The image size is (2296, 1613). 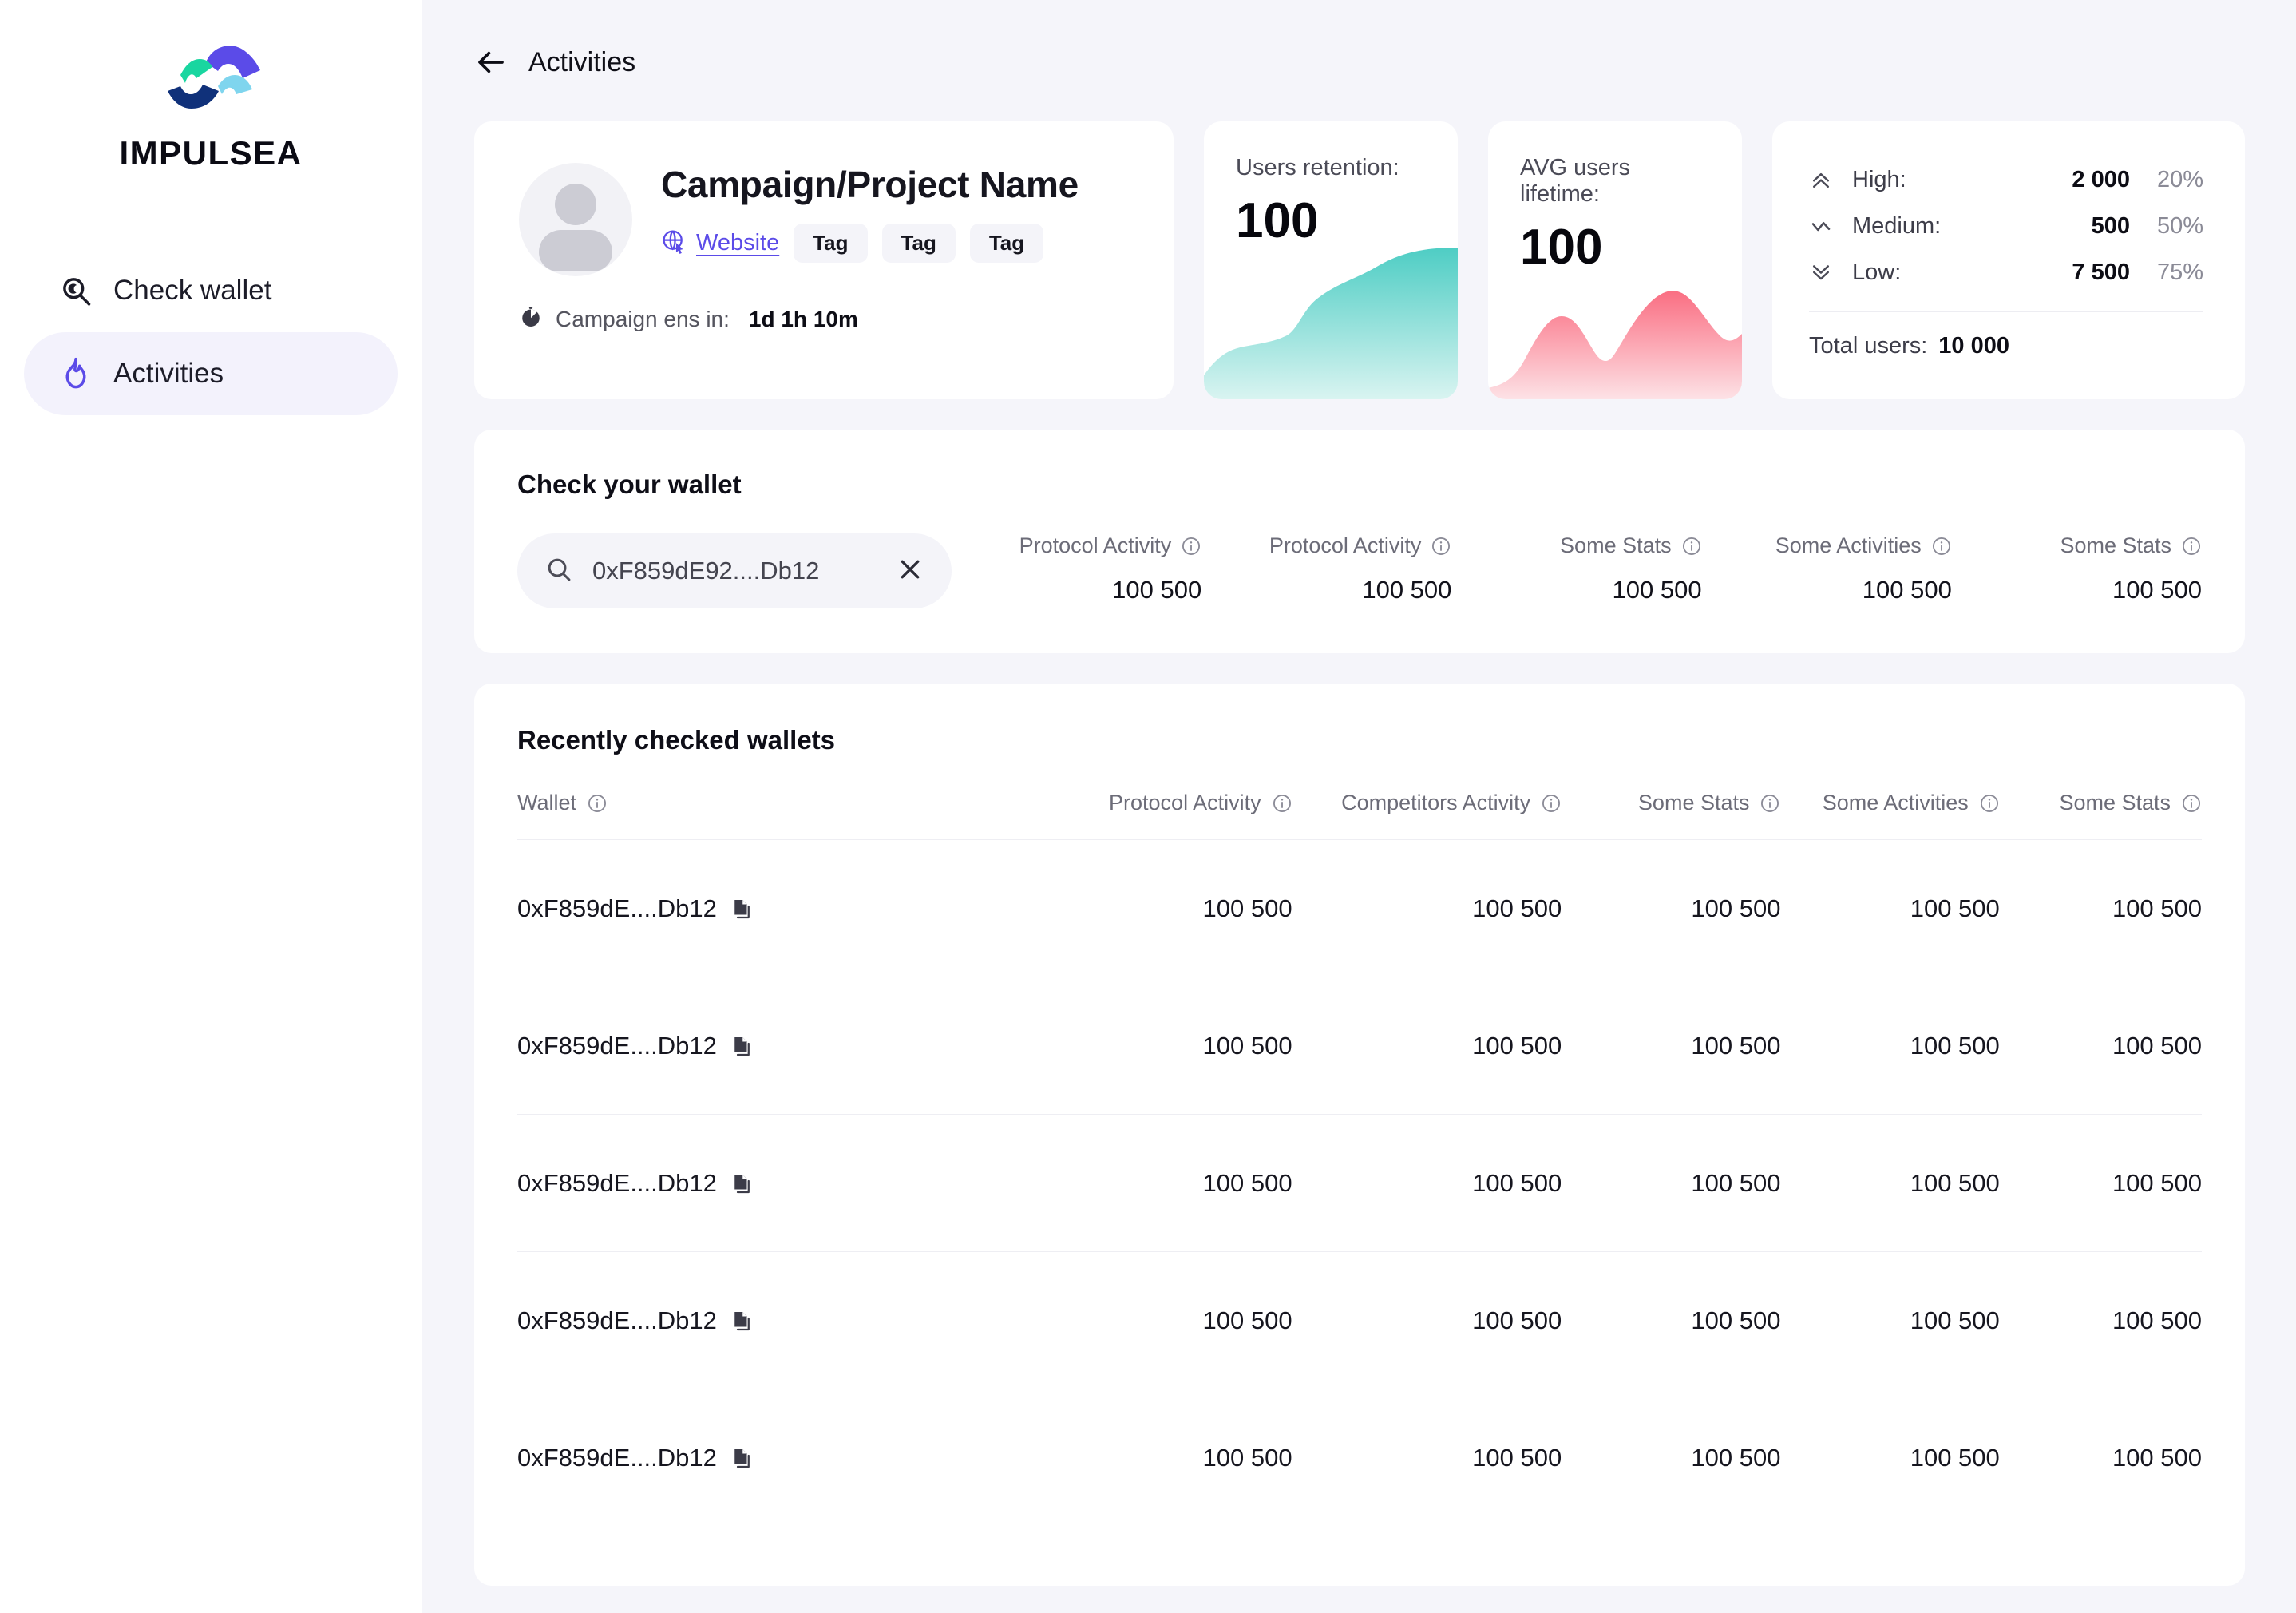 What do you see at coordinates (1326, 568) in the screenshot?
I see `wallet-stat-protocol-activity-2: Protocol Activity 100 500` at bounding box center [1326, 568].